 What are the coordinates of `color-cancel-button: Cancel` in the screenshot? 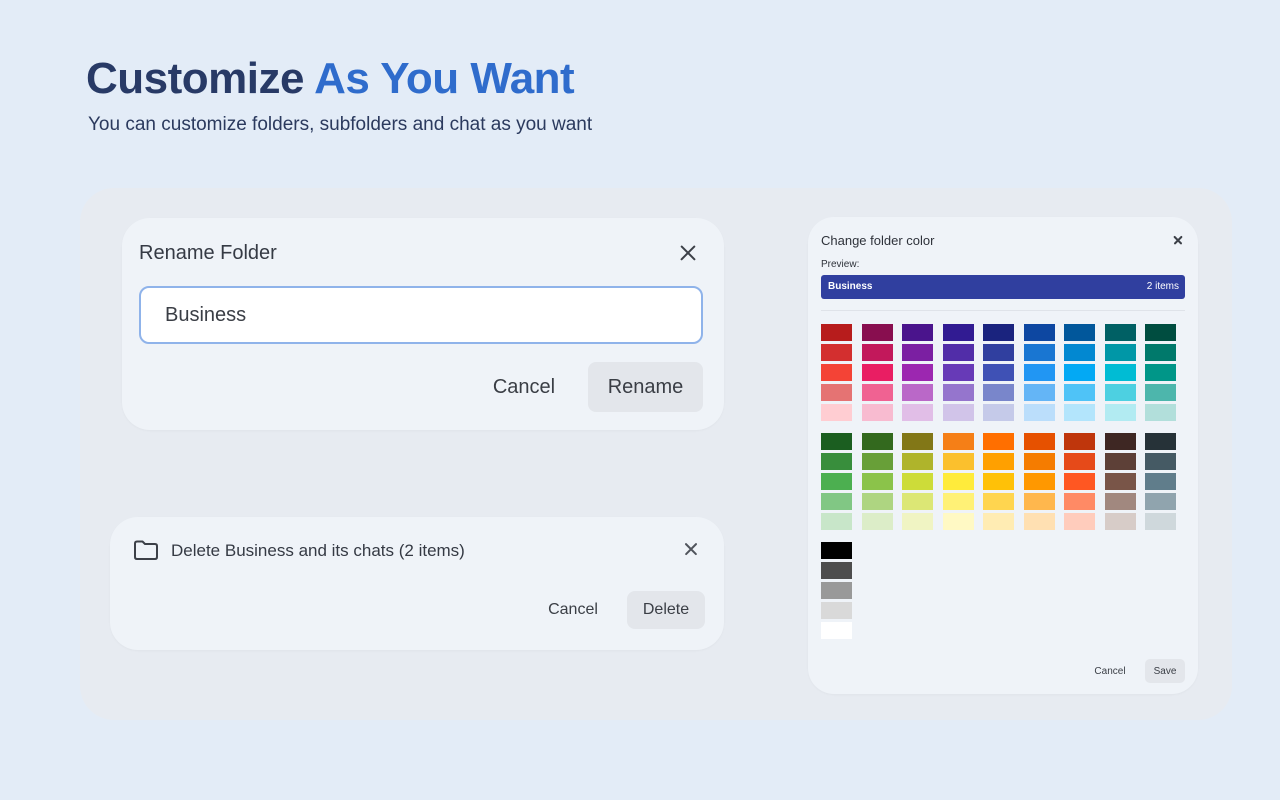 It's located at (1110, 671).